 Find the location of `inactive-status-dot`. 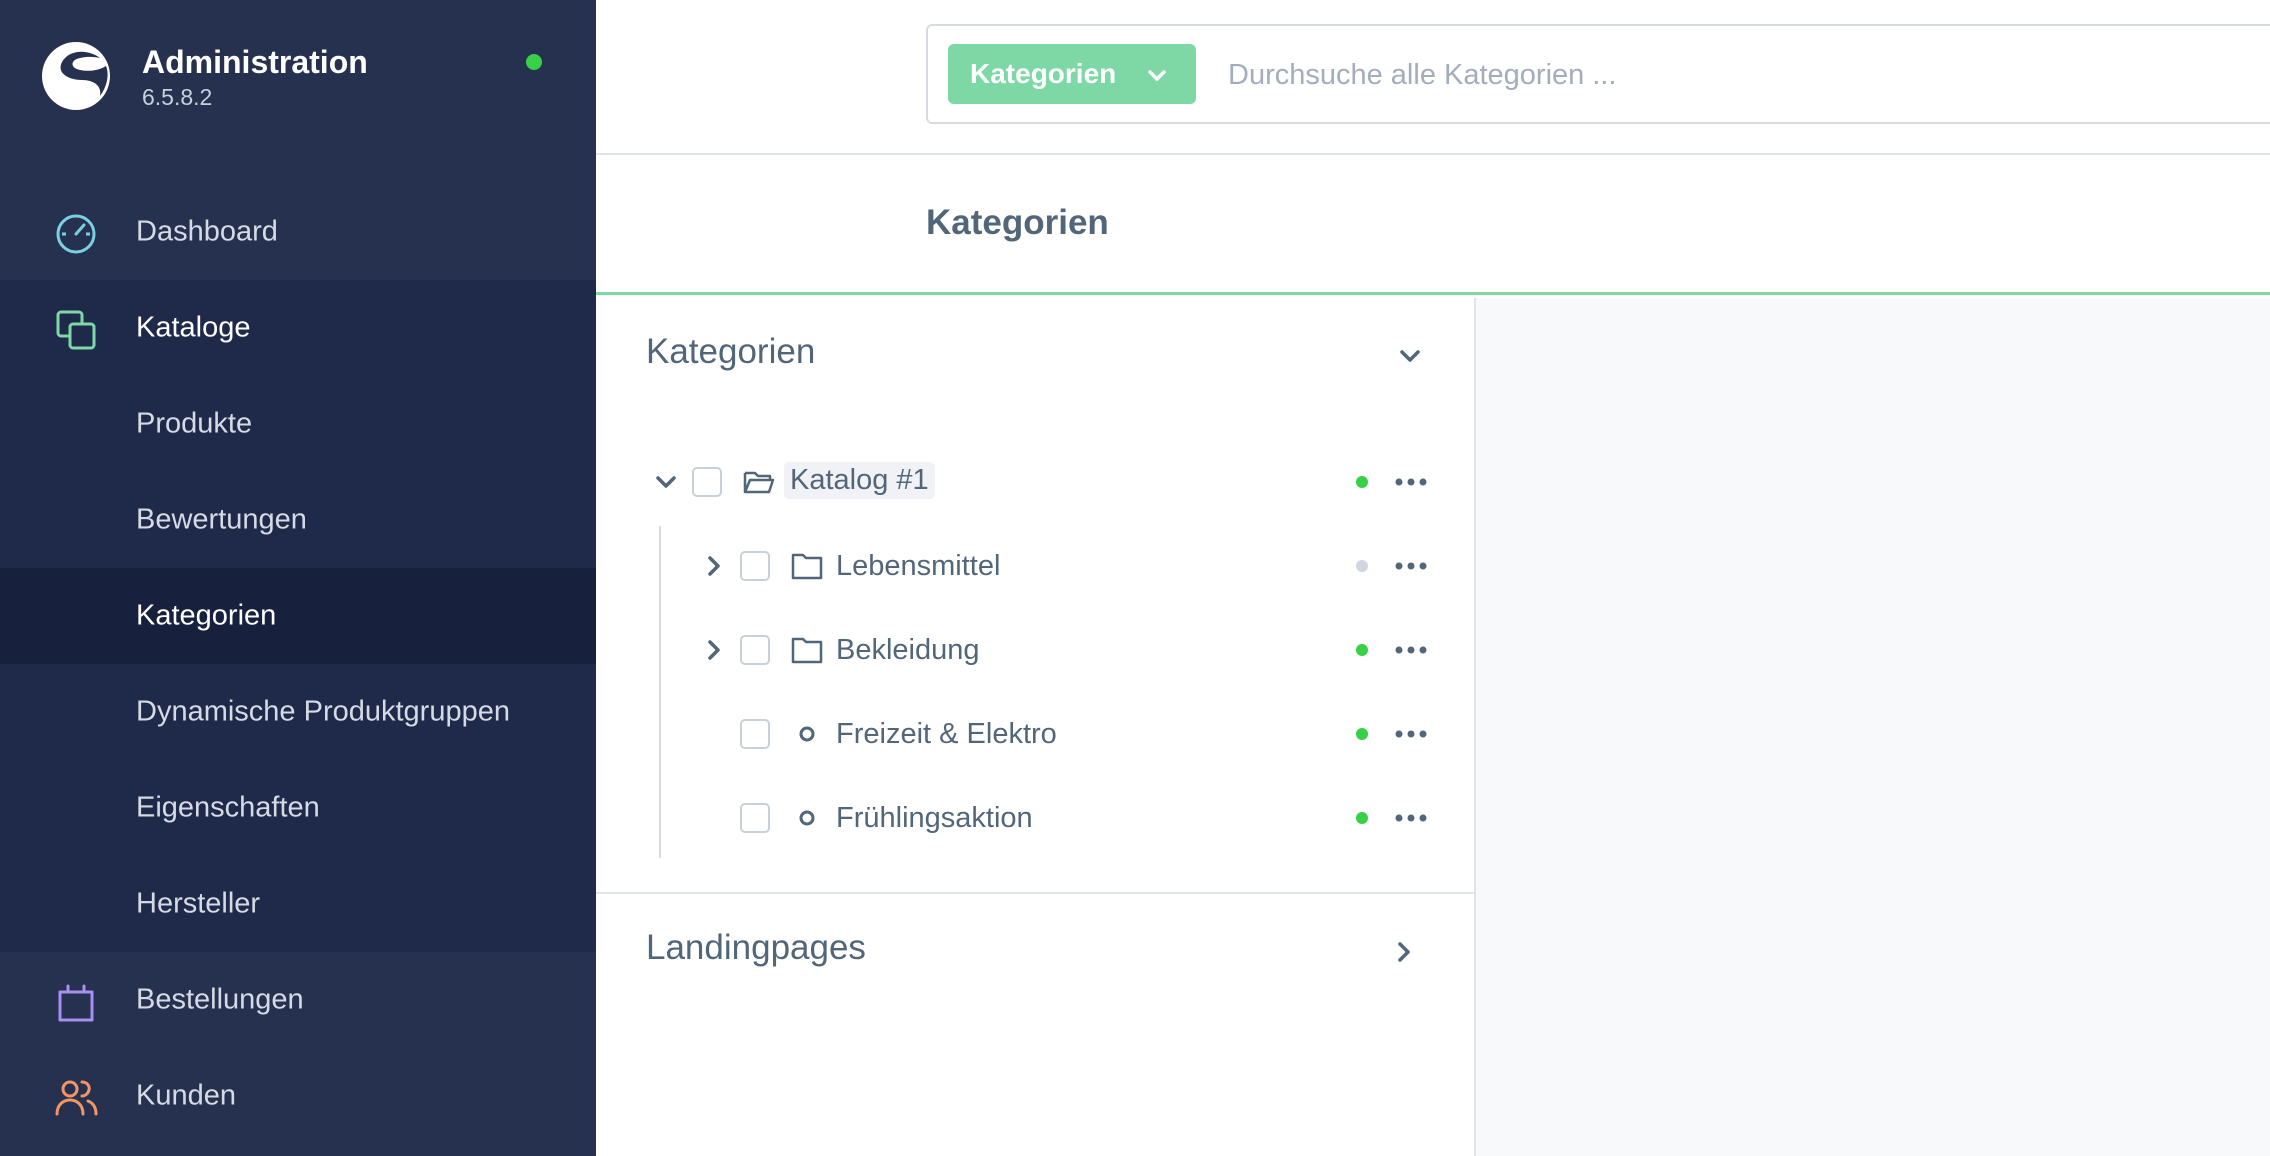

inactive-status-dot is located at coordinates (1362, 566).